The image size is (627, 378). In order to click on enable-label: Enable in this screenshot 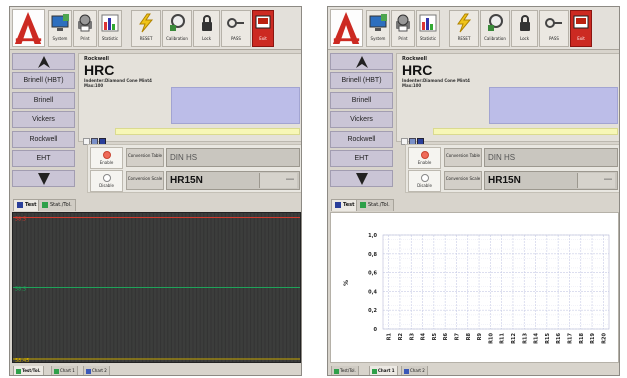, I will do `click(106, 162)`.